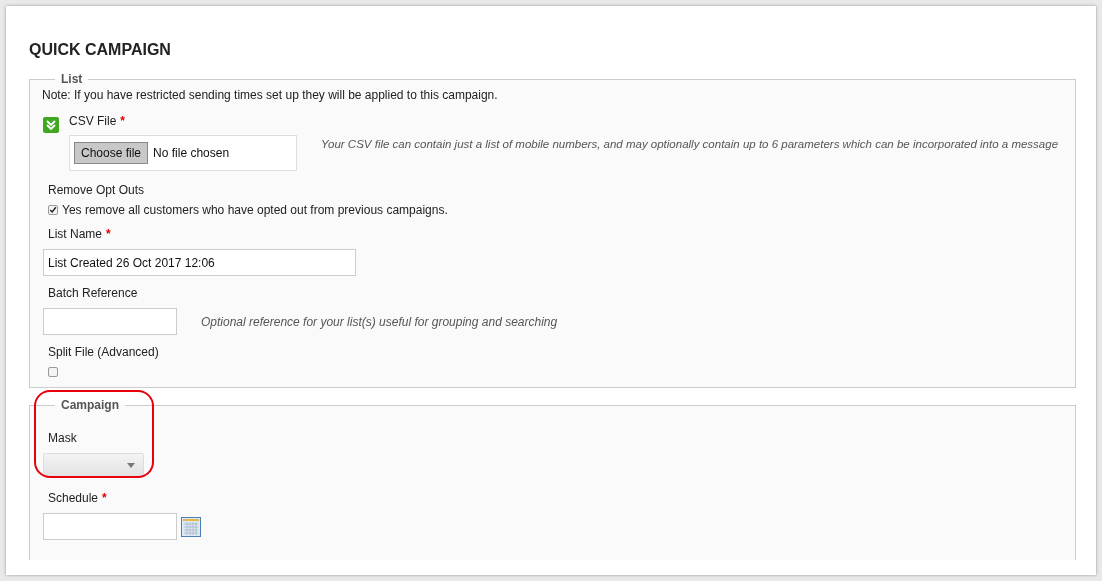  What do you see at coordinates (379, 322) in the screenshot?
I see `help-text: Optional reference for your list(s) useful for grouping and searching` at bounding box center [379, 322].